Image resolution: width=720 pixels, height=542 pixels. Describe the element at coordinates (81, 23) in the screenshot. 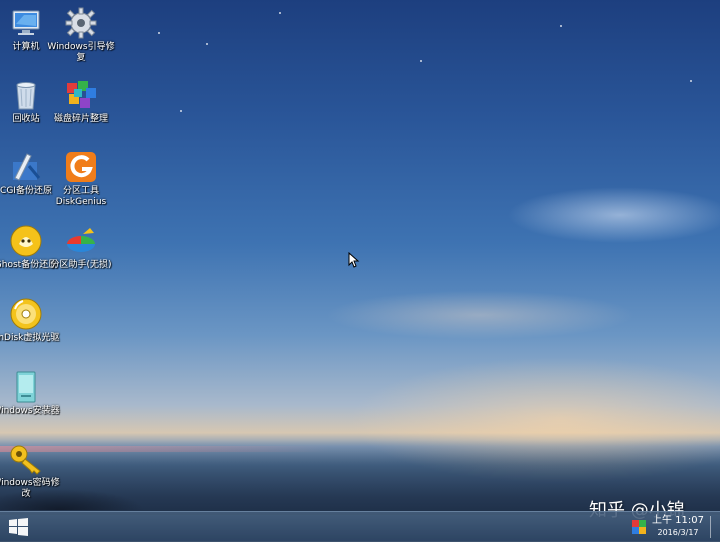

I see `gear-icon` at that location.